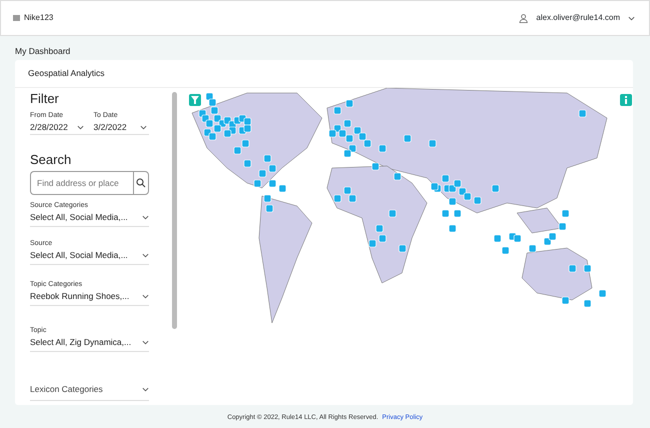  I want to click on select-placeholder: Lexicon Categories, so click(66, 389).